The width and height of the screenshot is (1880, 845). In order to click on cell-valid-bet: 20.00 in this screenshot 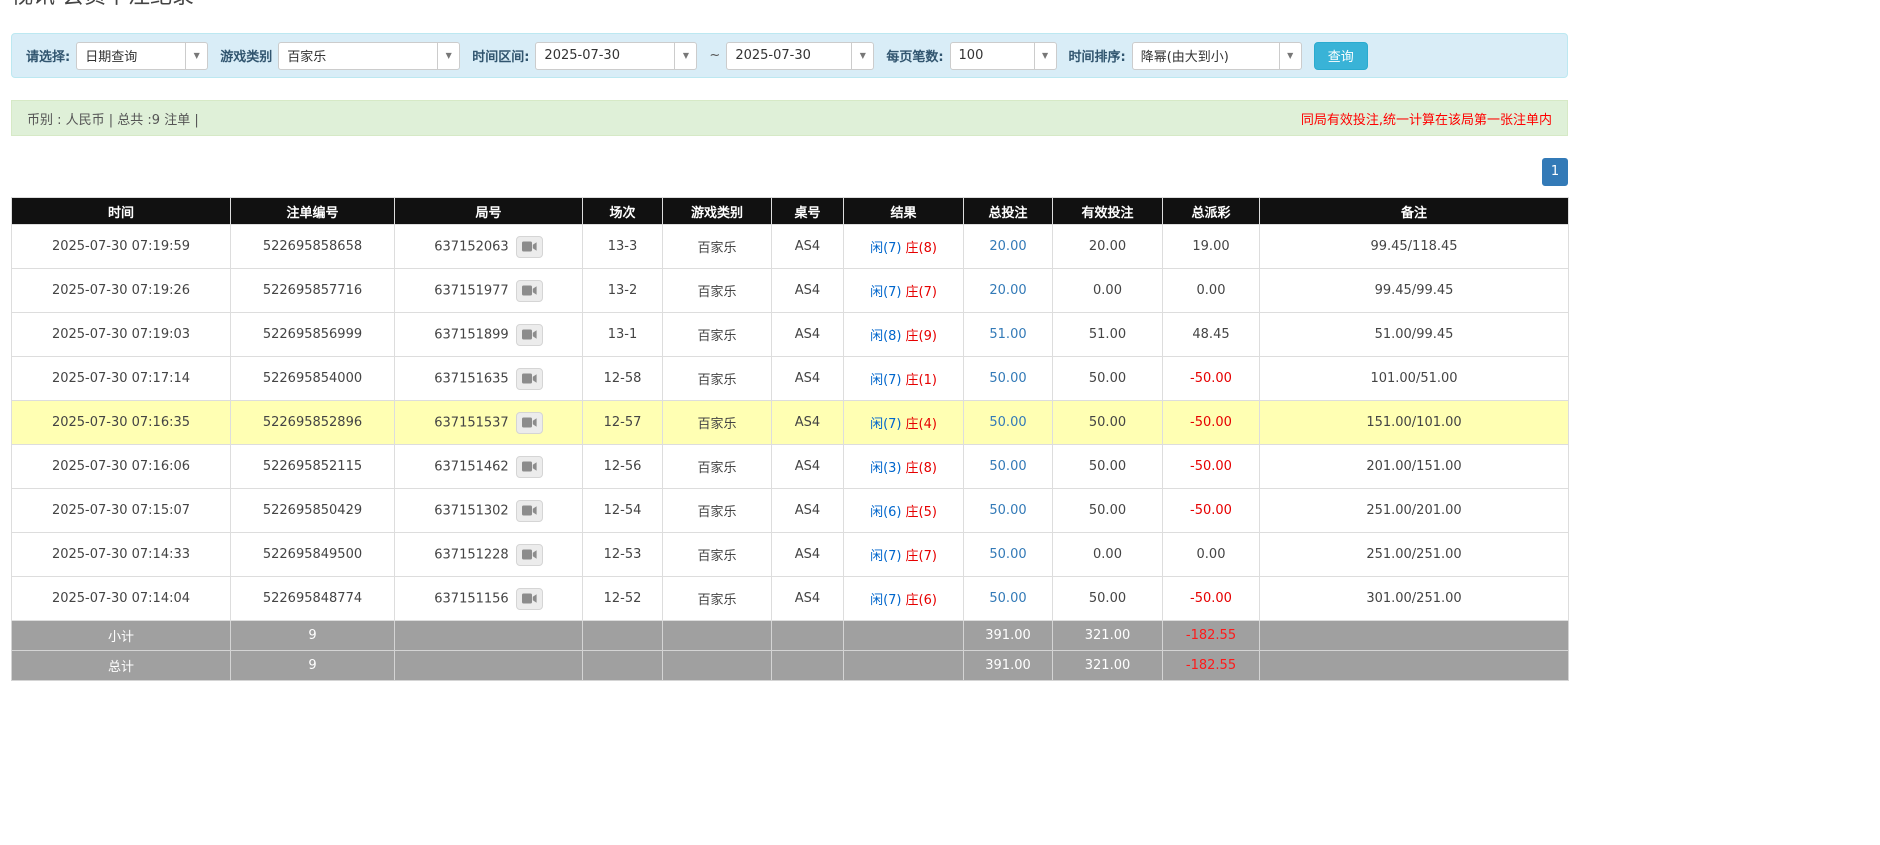, I will do `click(1107, 246)`.